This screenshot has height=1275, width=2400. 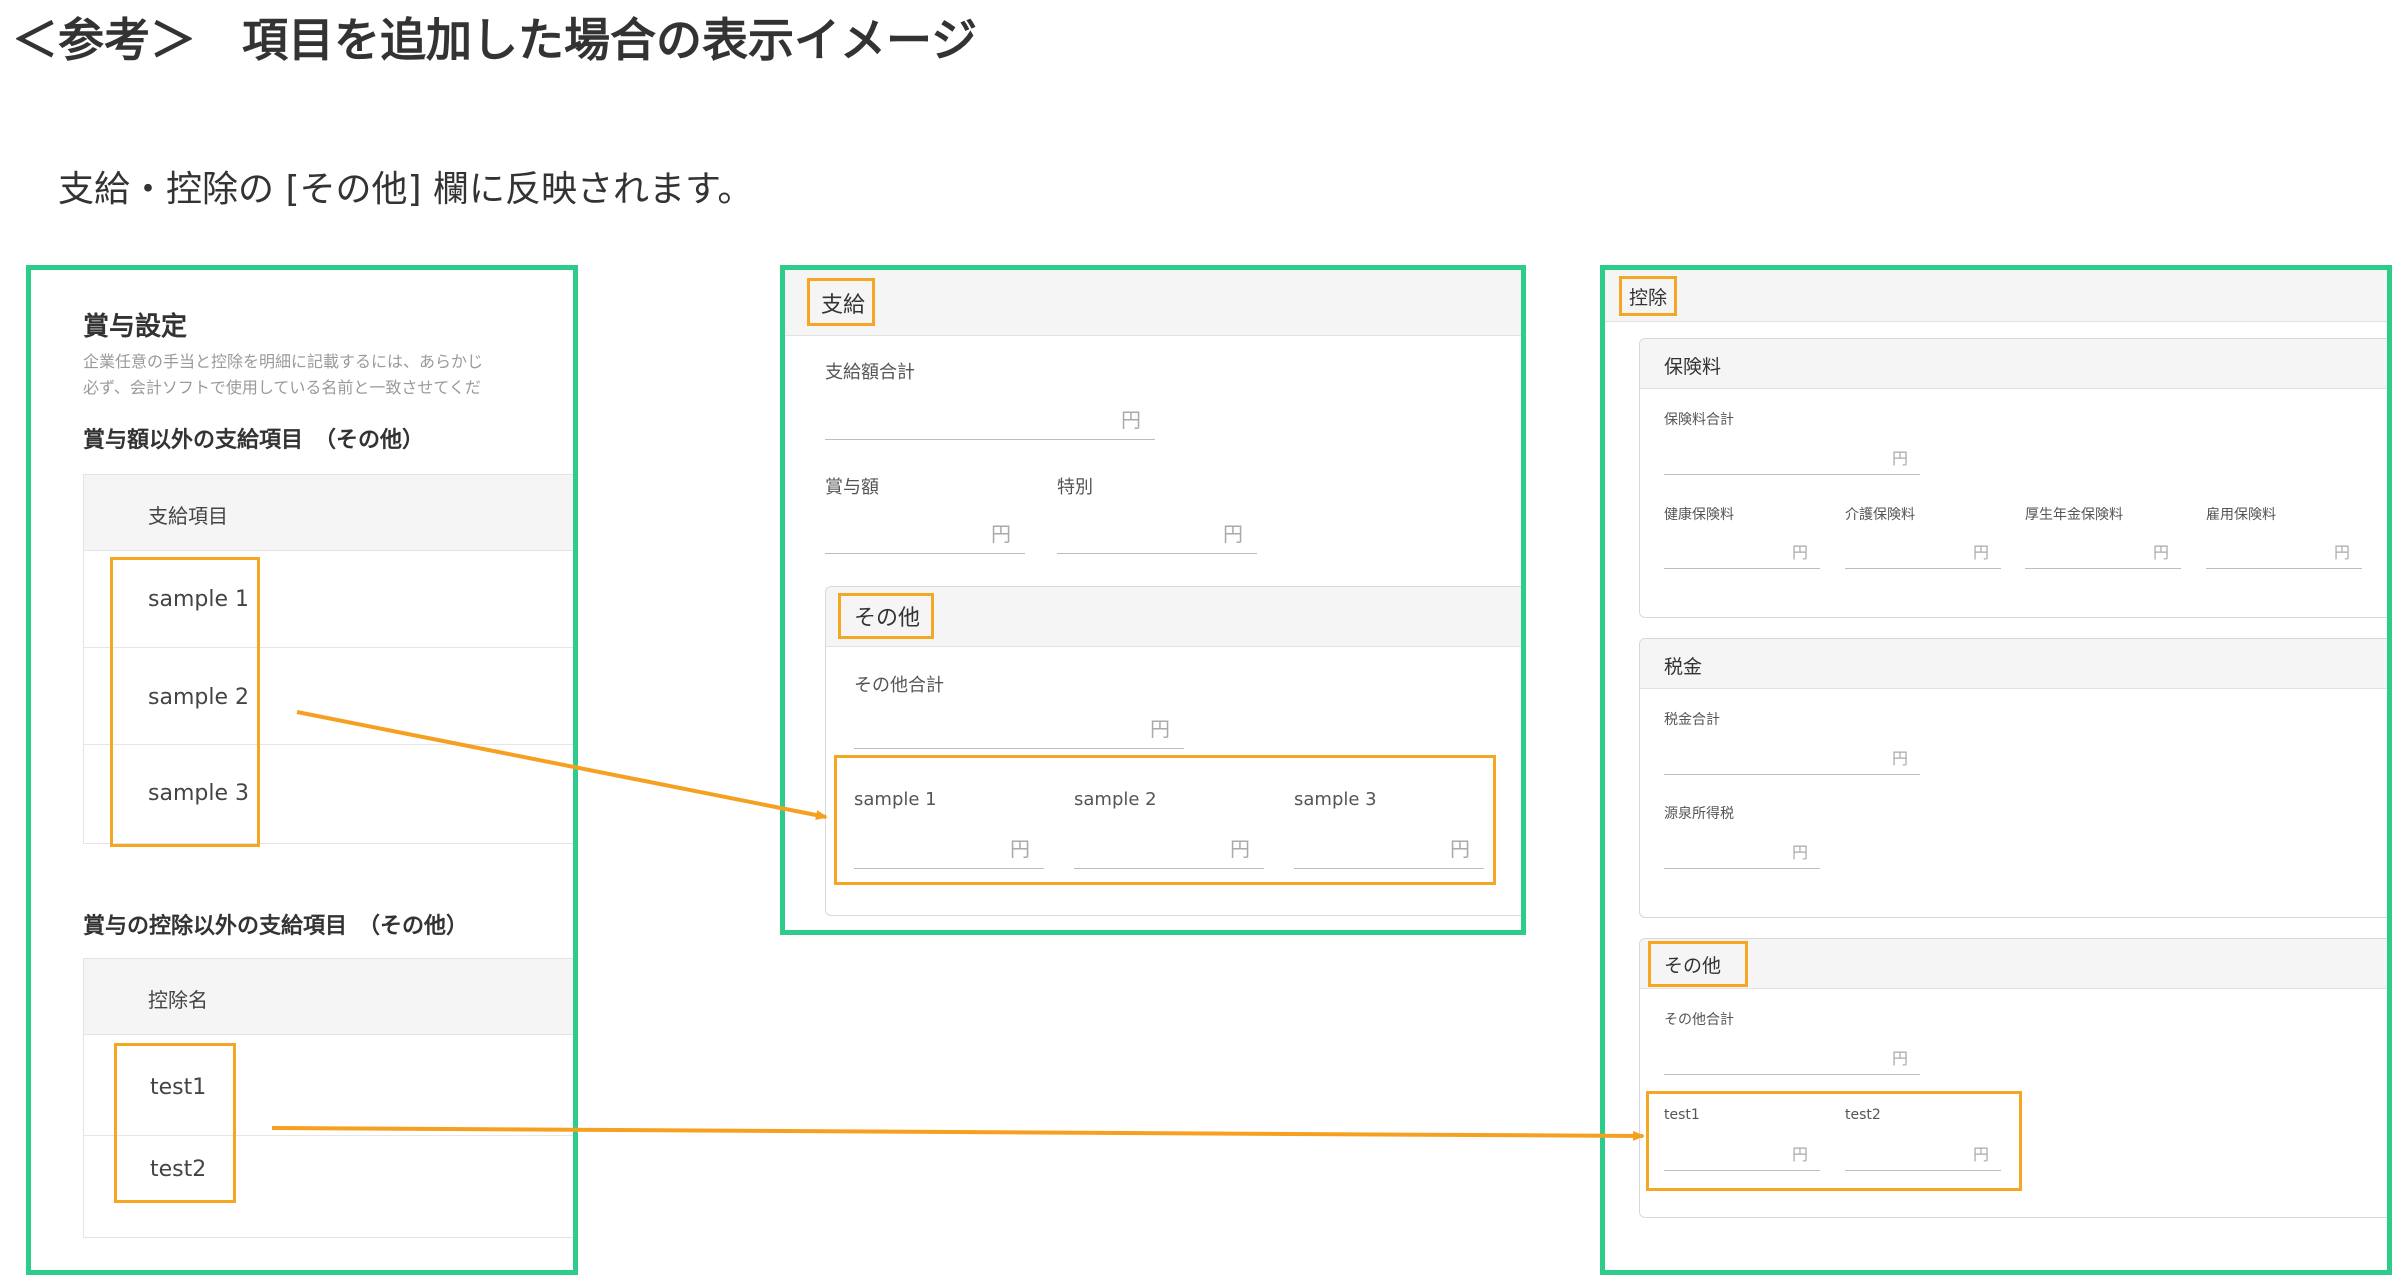 I want to click on arrow-deduction-items, so click(x=958, y=1133).